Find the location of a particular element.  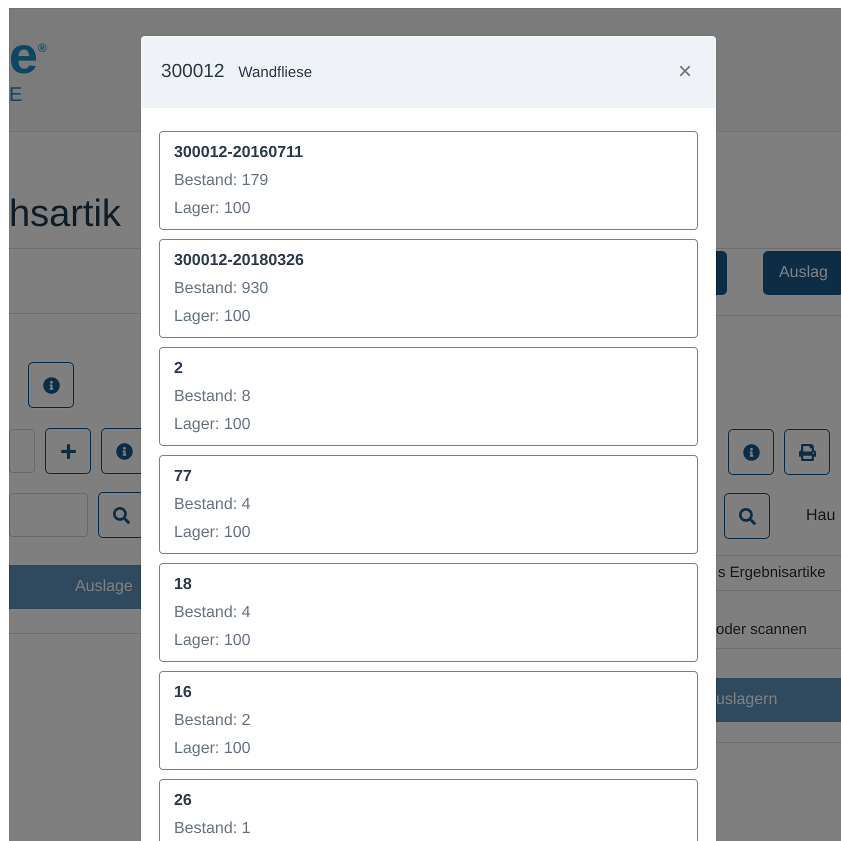

printer-icon is located at coordinates (807, 452).